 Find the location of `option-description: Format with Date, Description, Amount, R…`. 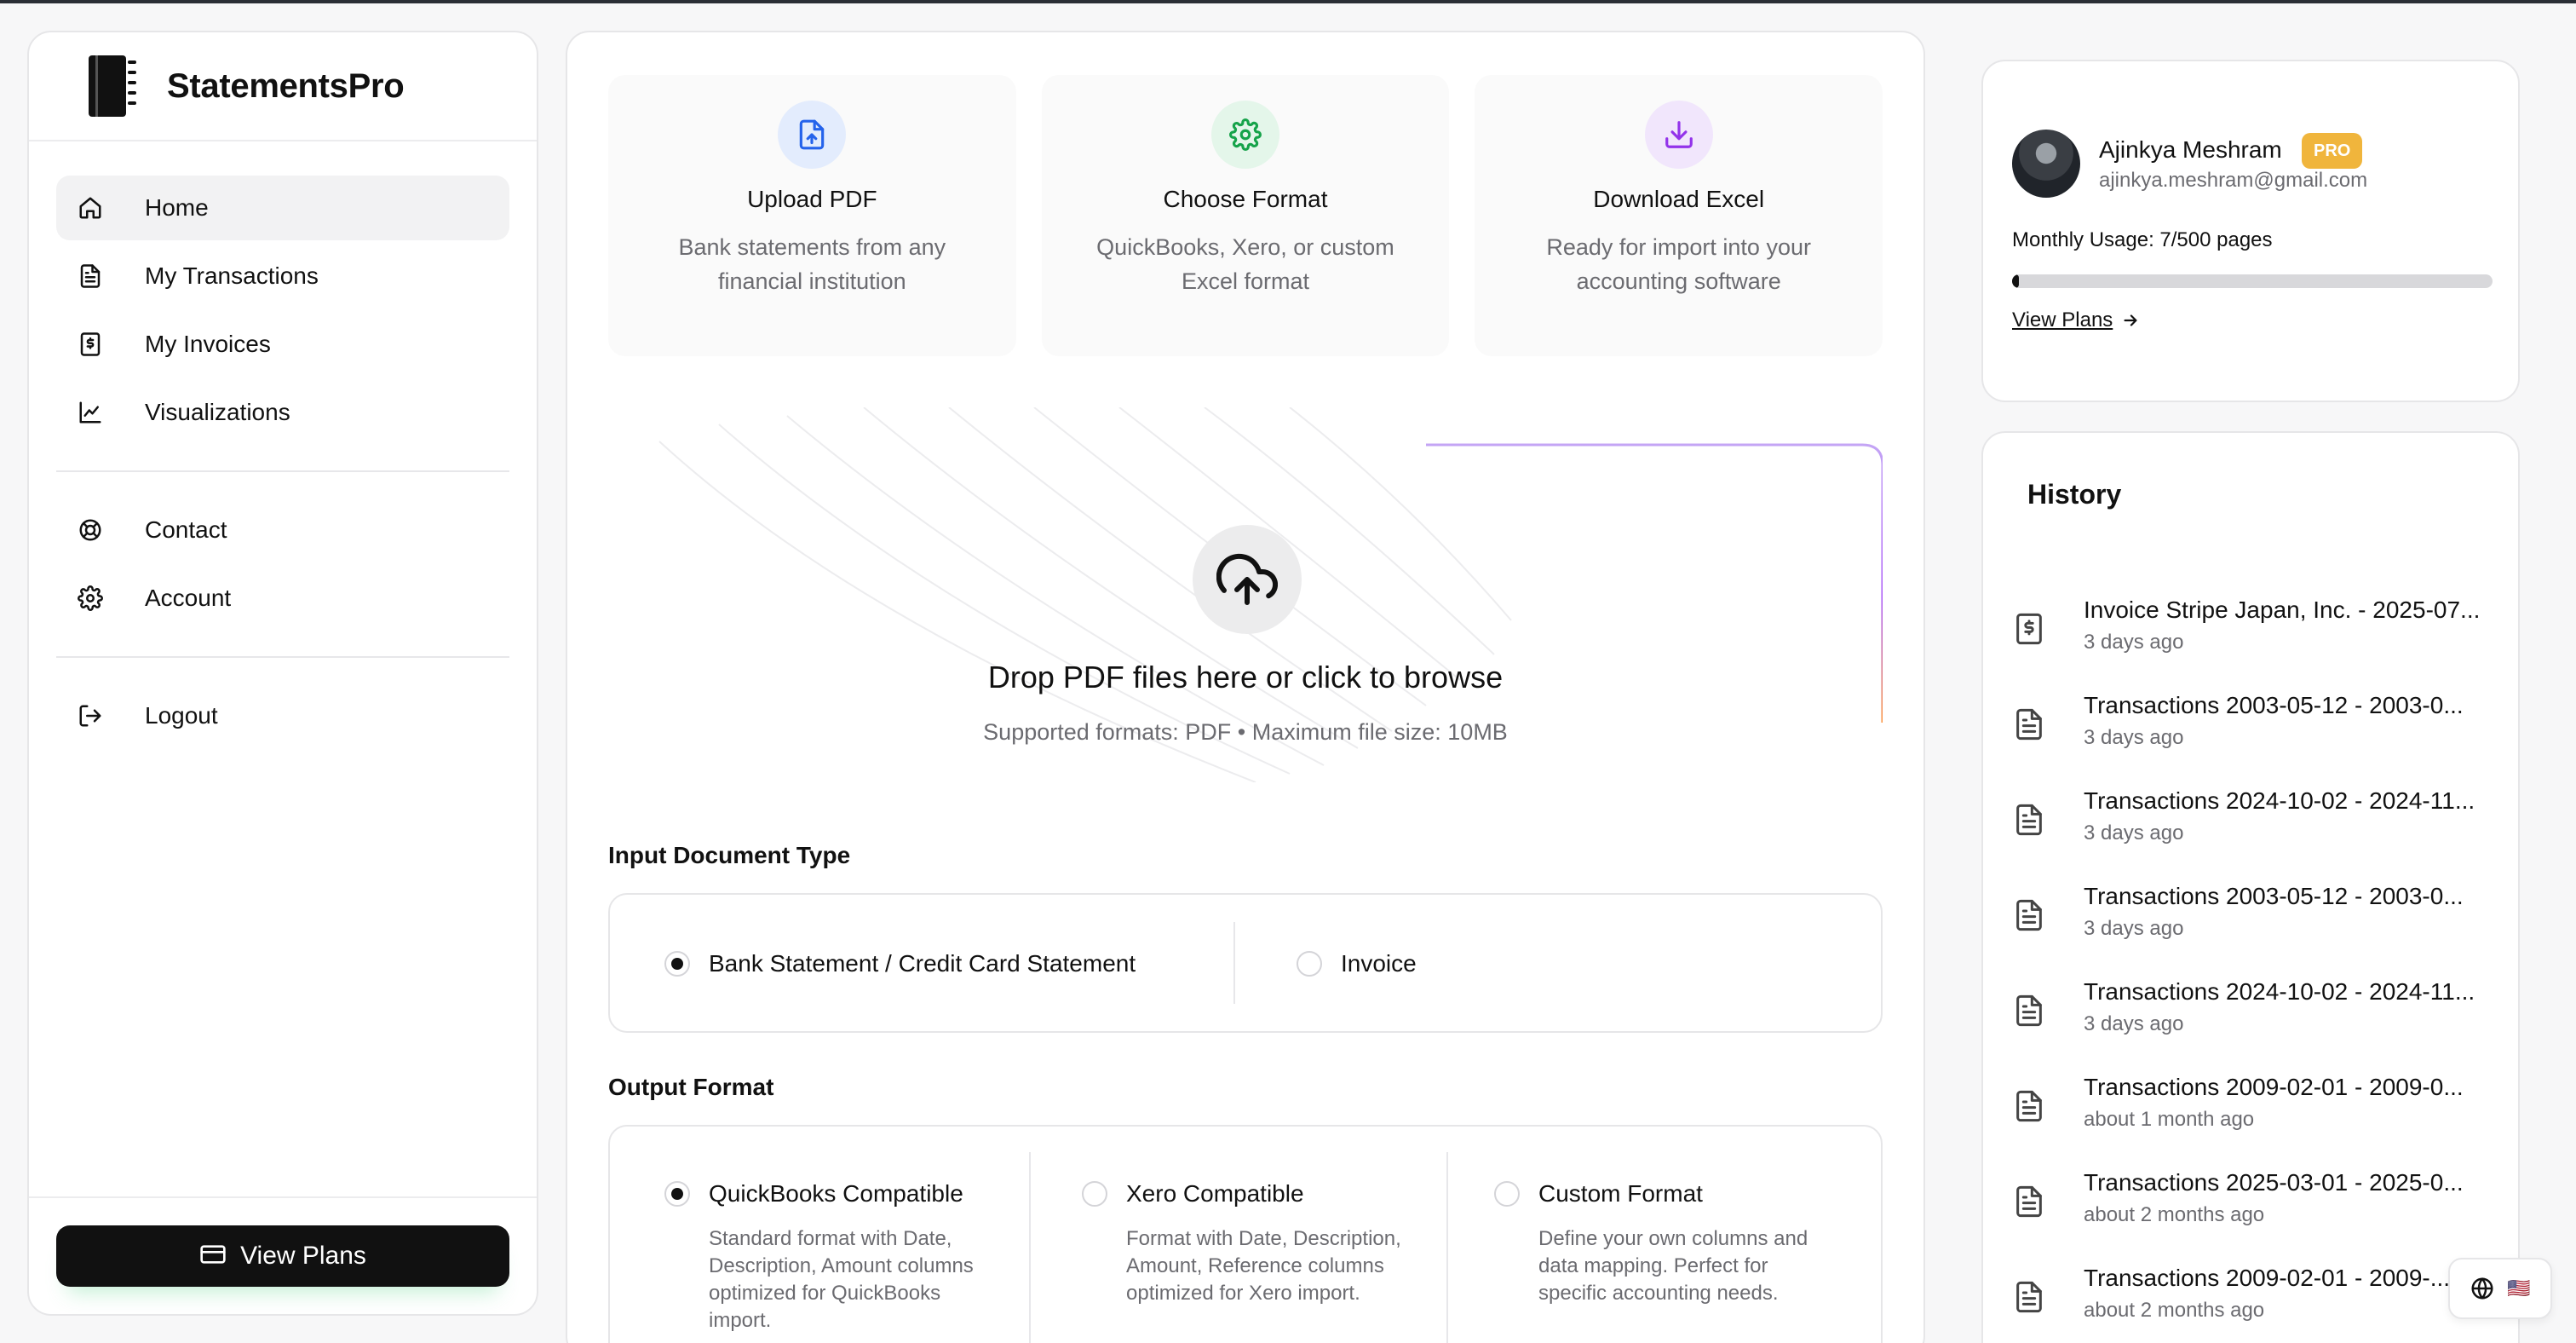

option-description: Format with Date, Description, Amount, R… is located at coordinates (1264, 1266).